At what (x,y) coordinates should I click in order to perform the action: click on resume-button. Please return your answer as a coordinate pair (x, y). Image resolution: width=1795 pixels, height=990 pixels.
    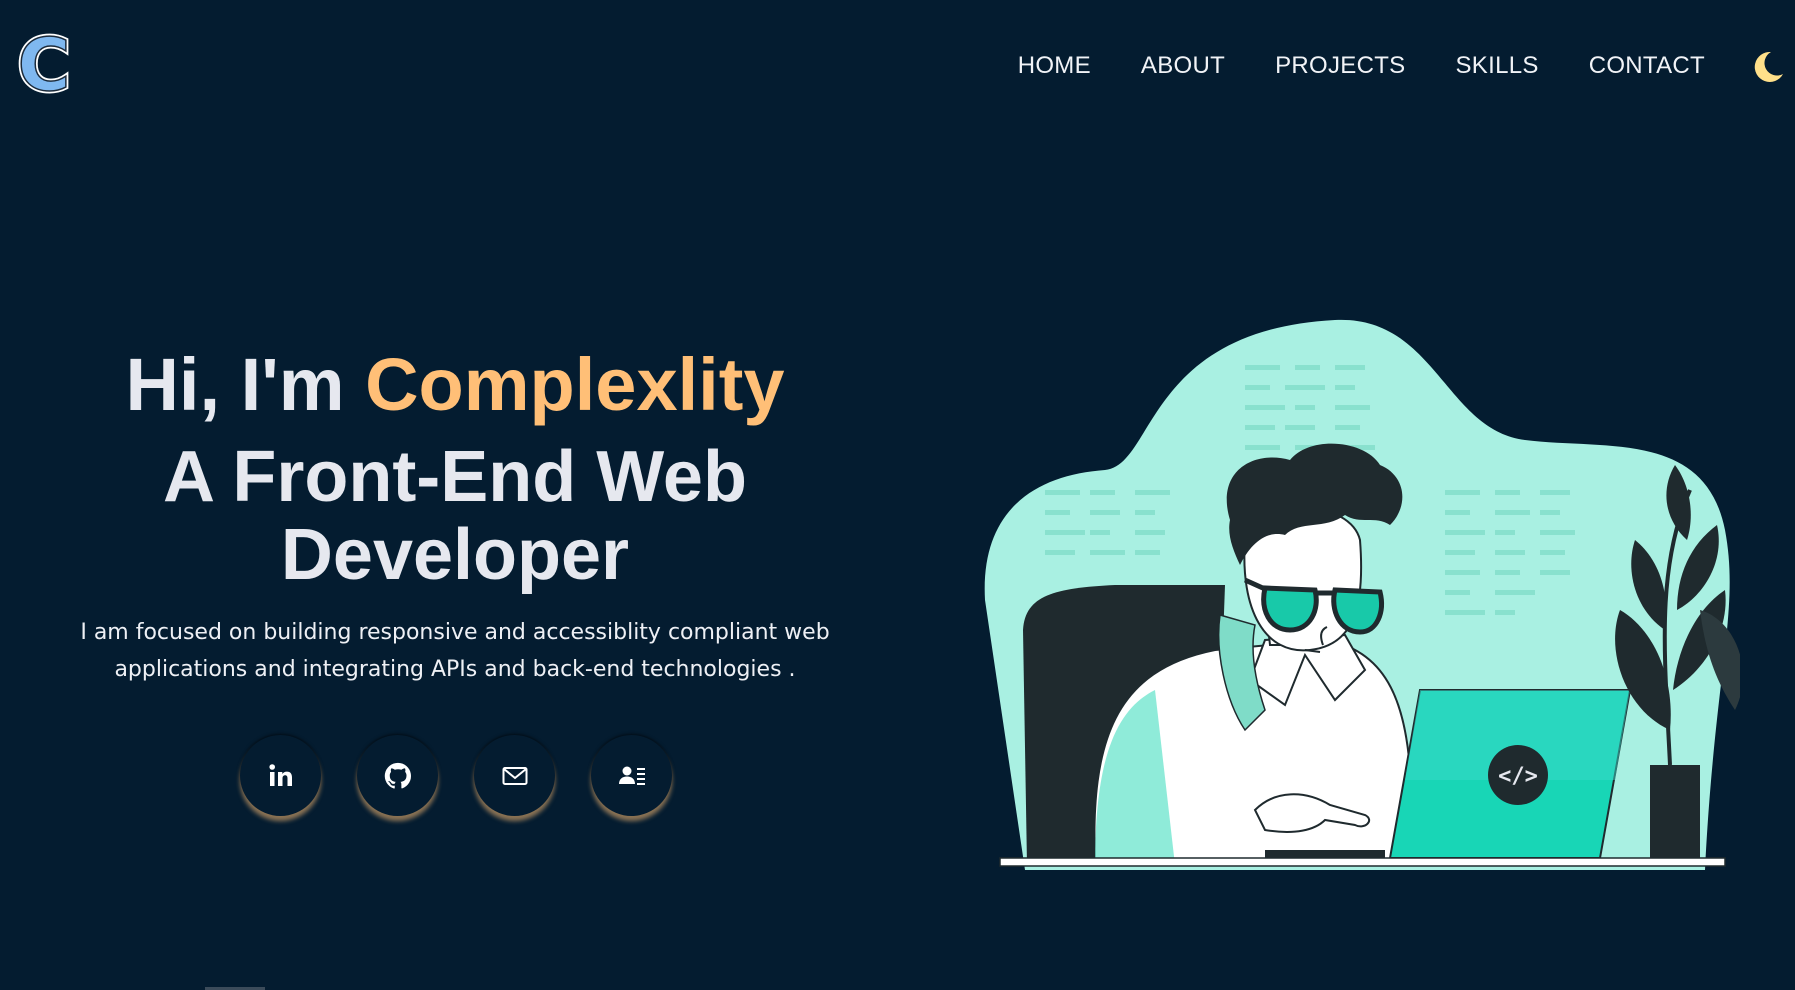
    Looking at the image, I should click on (631, 775).